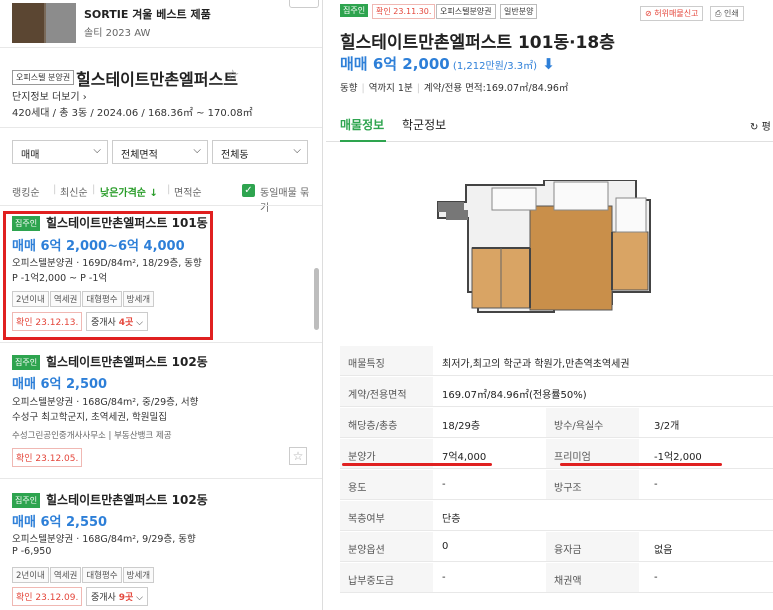 This screenshot has height=610, width=773. Describe the element at coordinates (556, 578) in the screenshot. I see `table-row: 납부중도금 - 채권액 -` at that location.